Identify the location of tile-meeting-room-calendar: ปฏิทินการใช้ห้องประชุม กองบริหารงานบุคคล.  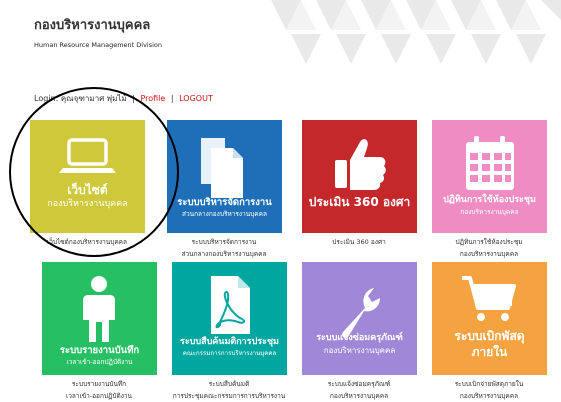
(489, 176).